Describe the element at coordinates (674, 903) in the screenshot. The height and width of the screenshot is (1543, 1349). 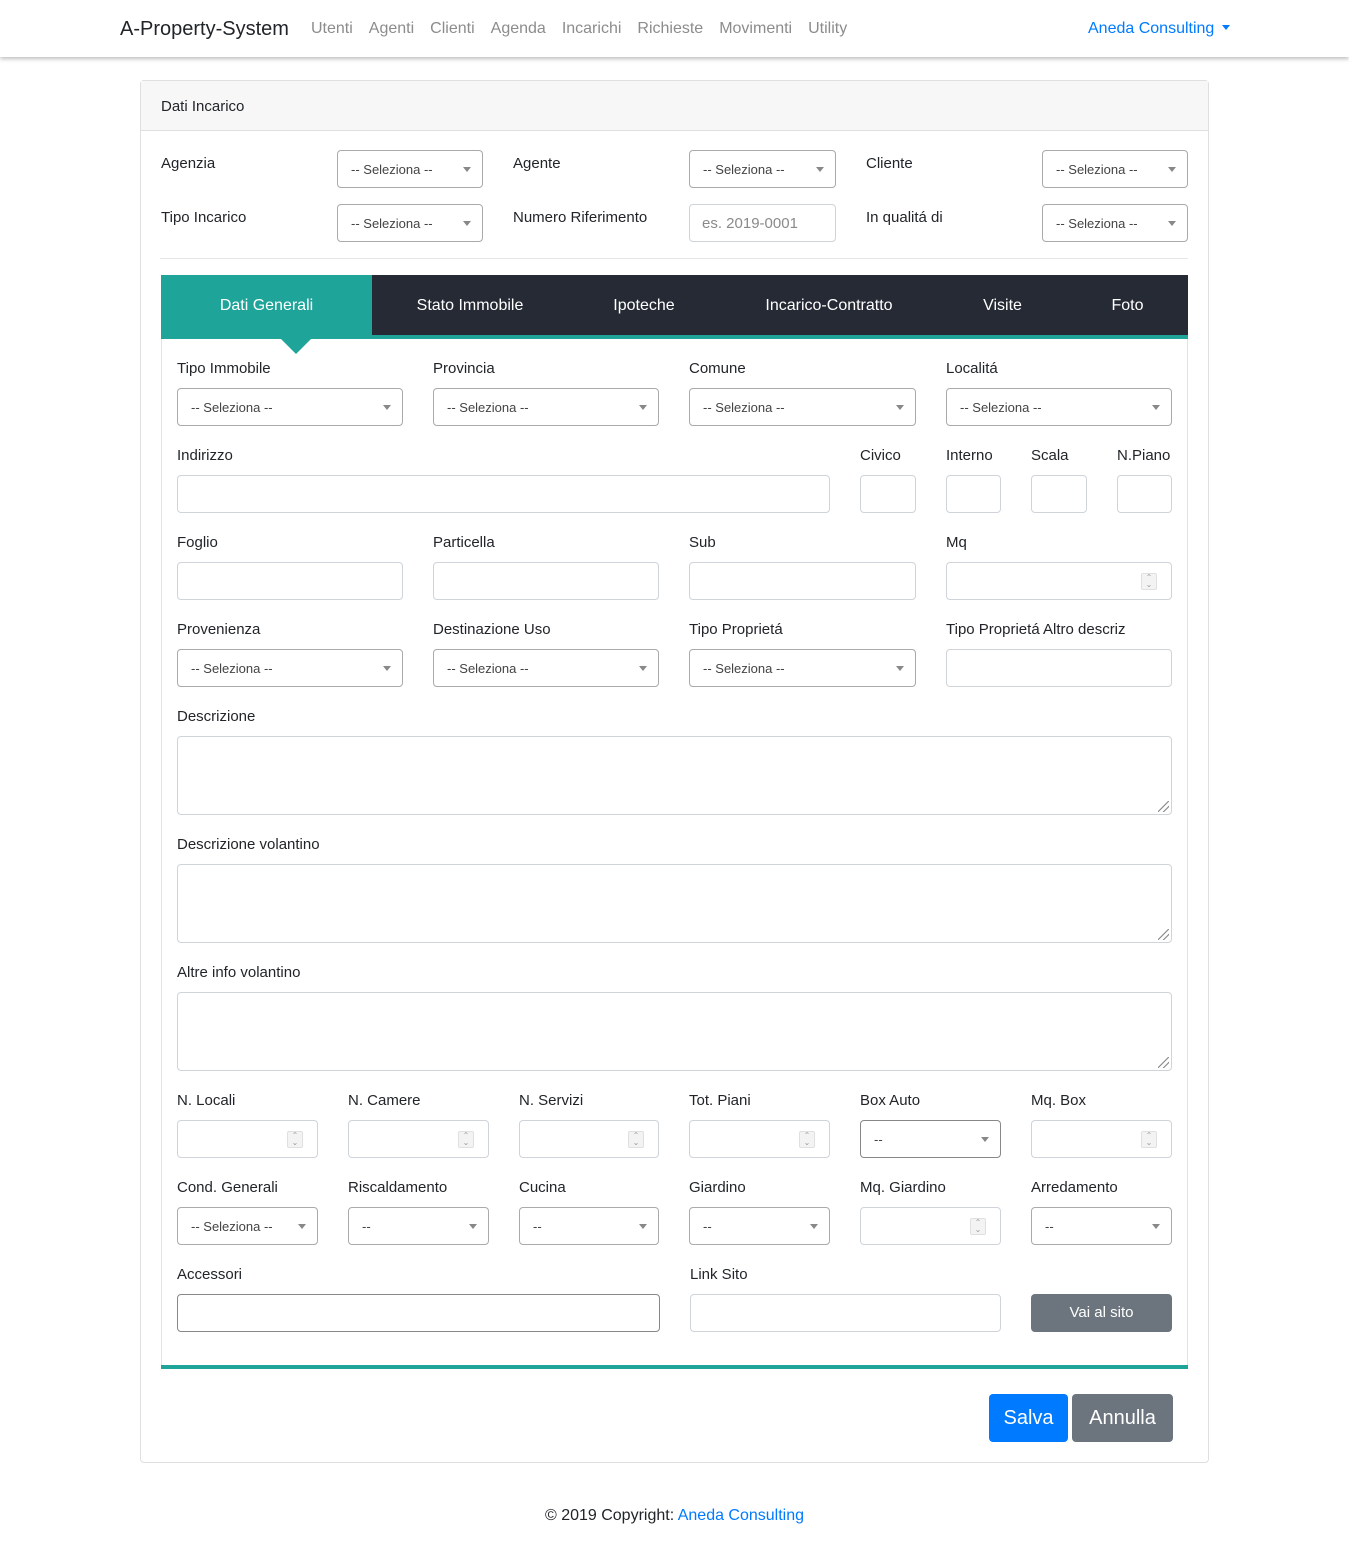
I see `descrizione-volantino-textarea` at that location.